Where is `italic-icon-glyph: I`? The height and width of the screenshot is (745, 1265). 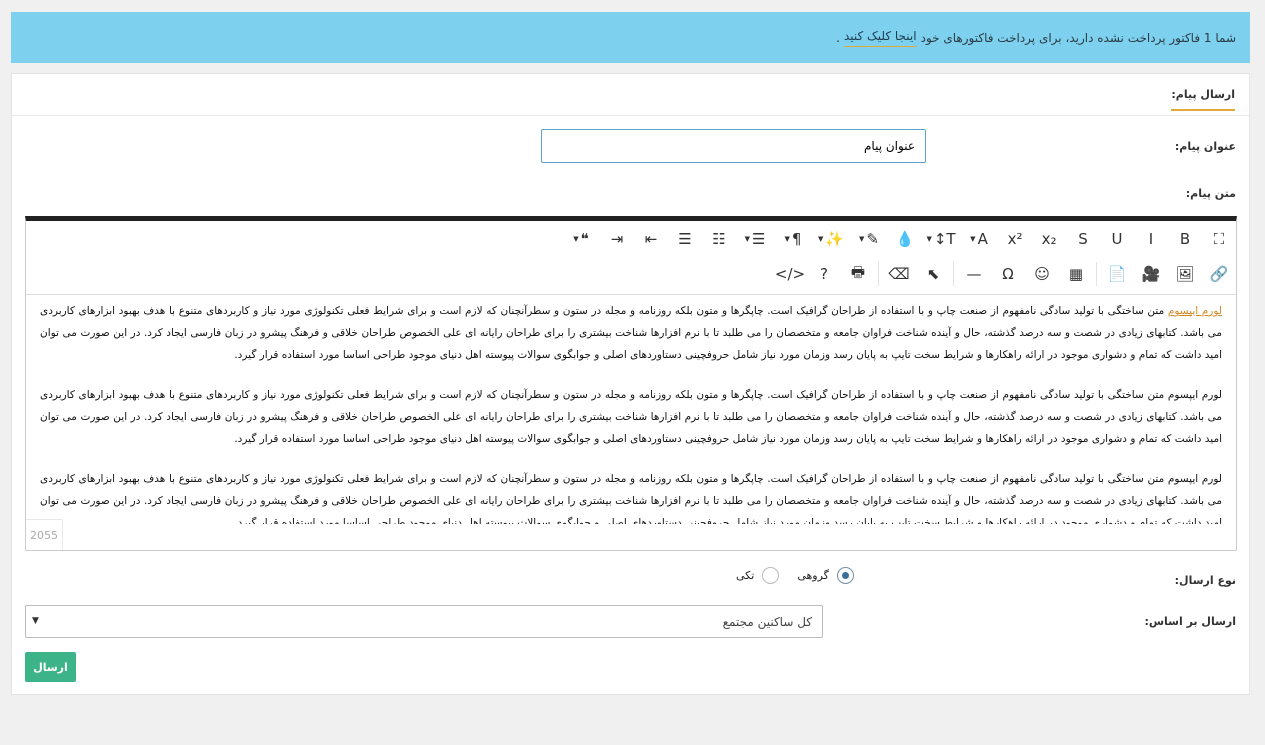 italic-icon-glyph: I is located at coordinates (1151, 239).